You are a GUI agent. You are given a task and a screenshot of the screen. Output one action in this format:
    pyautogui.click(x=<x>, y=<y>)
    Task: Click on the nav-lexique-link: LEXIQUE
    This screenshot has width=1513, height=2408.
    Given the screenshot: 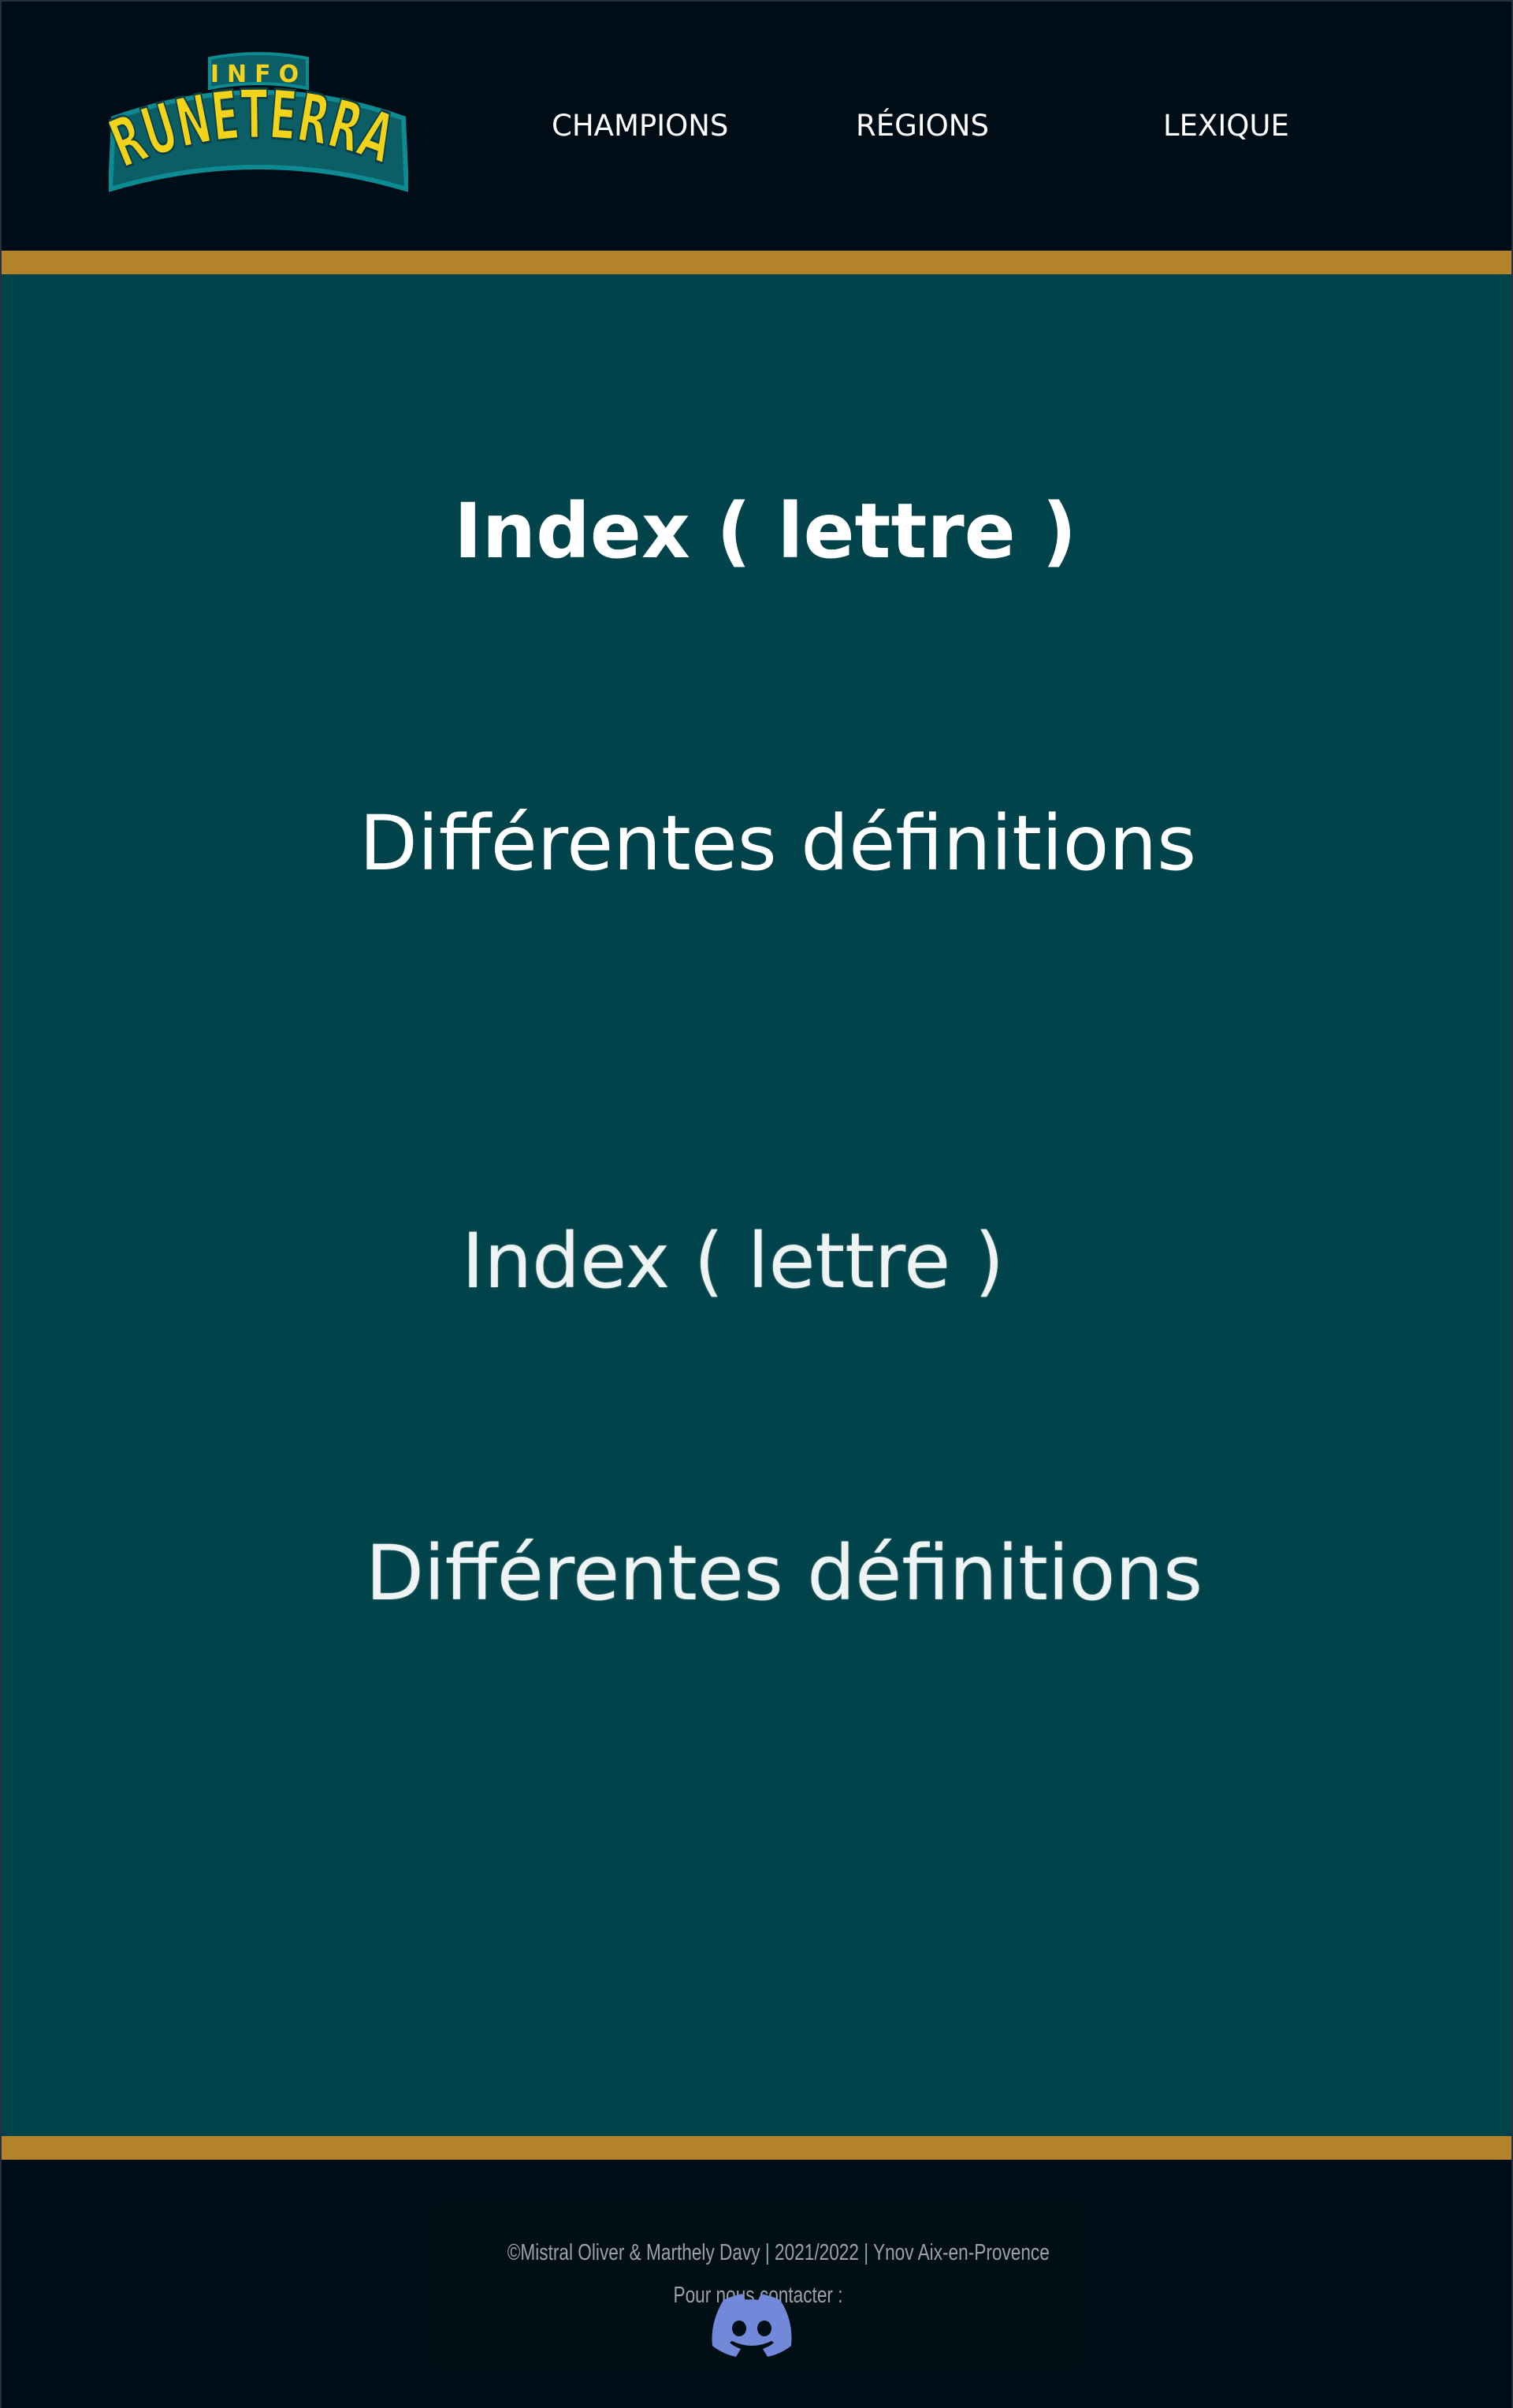 What is the action you would take?
    pyautogui.click(x=1226, y=126)
    